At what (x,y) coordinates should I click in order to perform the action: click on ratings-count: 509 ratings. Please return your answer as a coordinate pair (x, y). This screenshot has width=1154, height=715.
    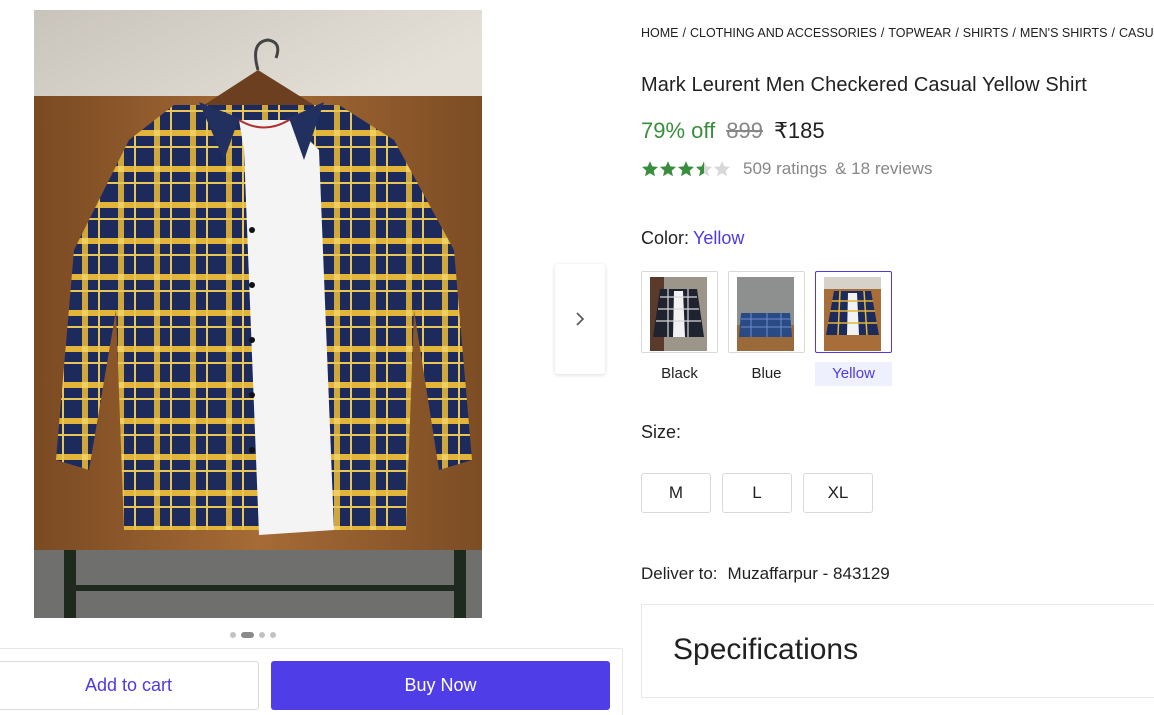
    Looking at the image, I should click on (785, 169).